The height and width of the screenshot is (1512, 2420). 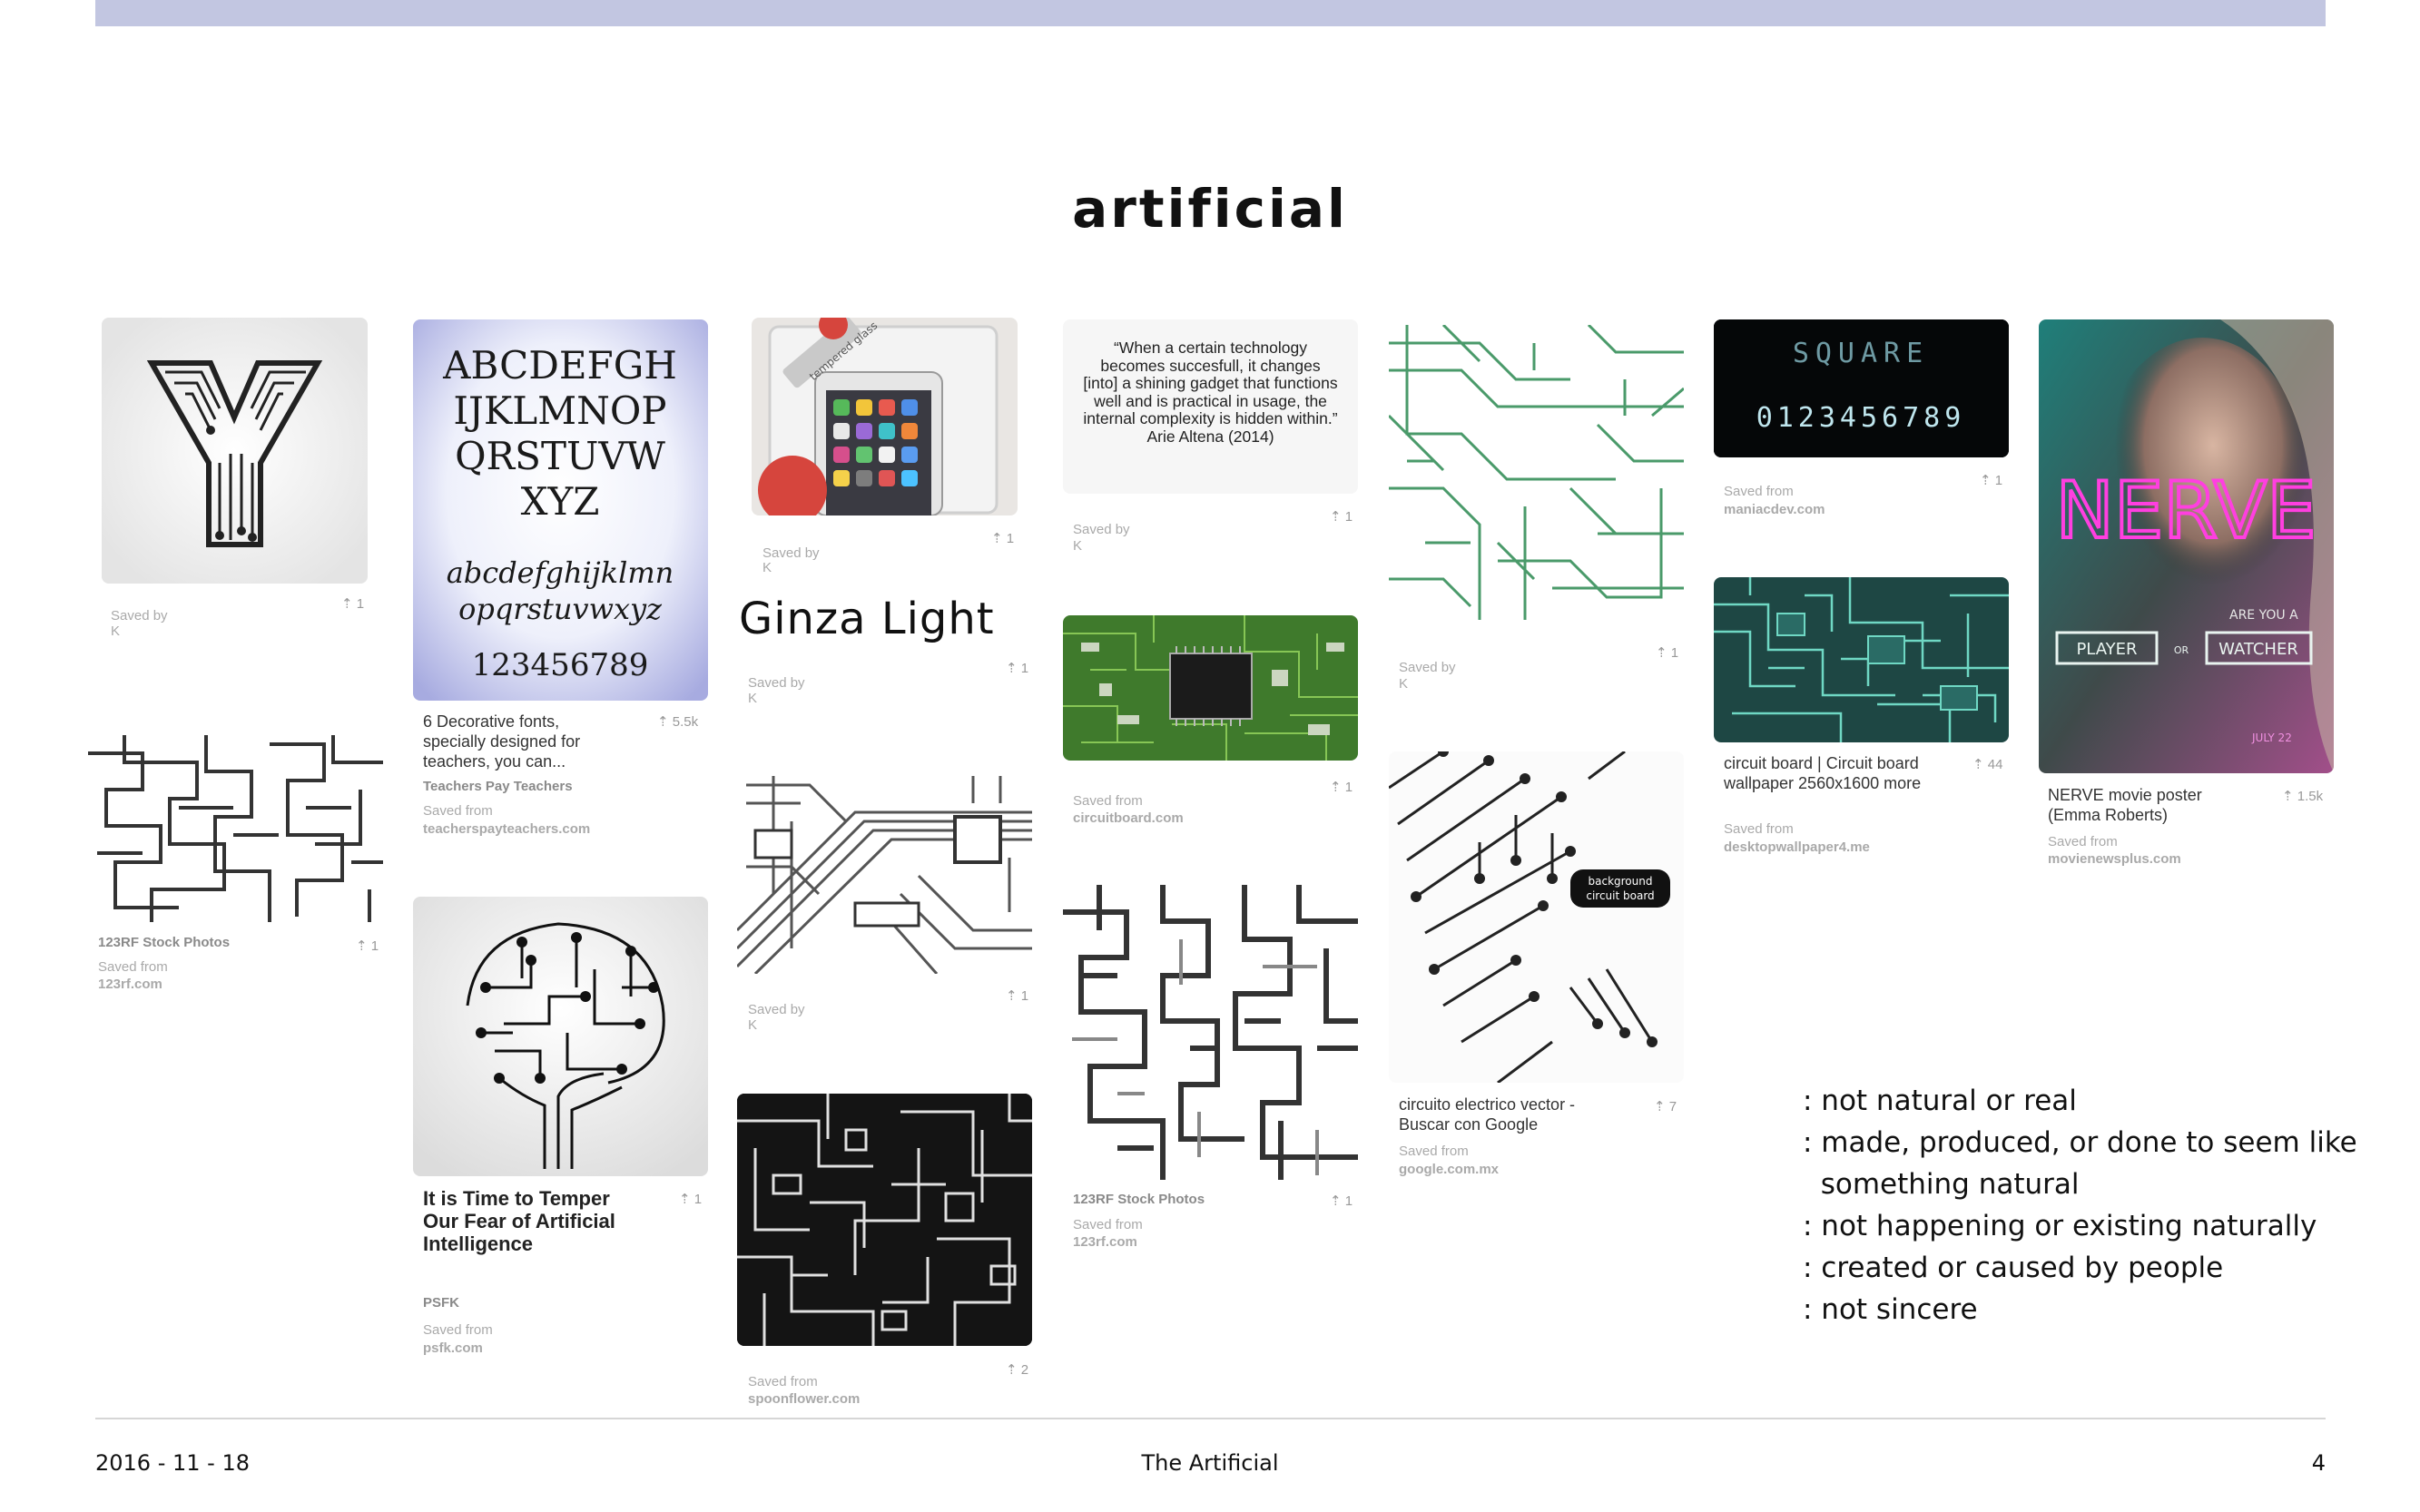 What do you see at coordinates (561, 665) in the screenshot?
I see `font-sample-digits: 123456789` at bounding box center [561, 665].